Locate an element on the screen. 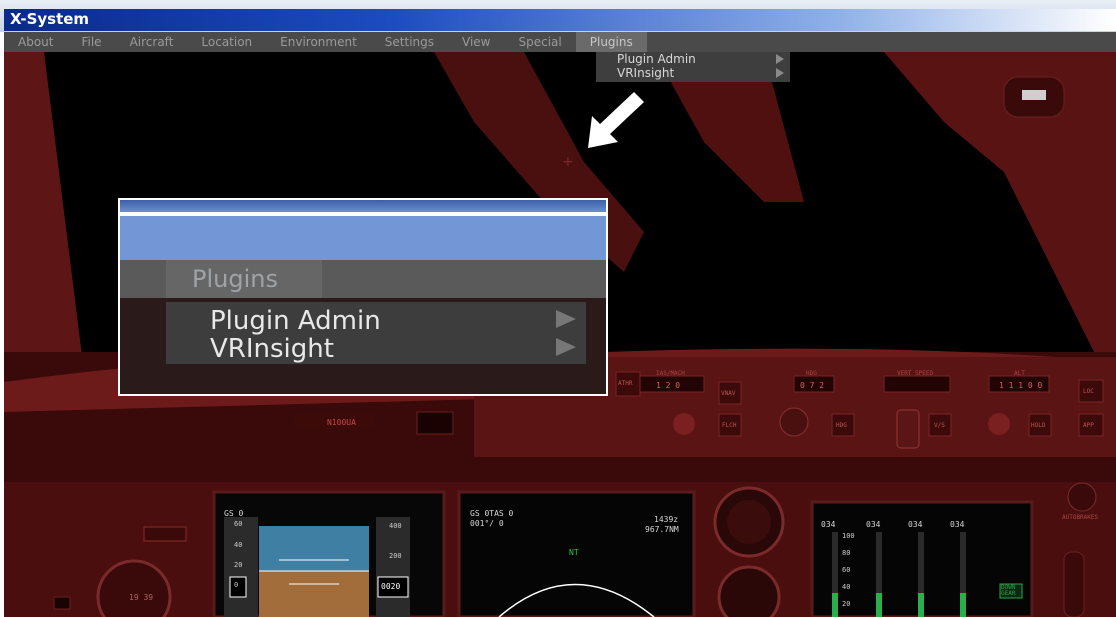 The image size is (1116, 617). zoom-titlebar is located at coordinates (363, 206).